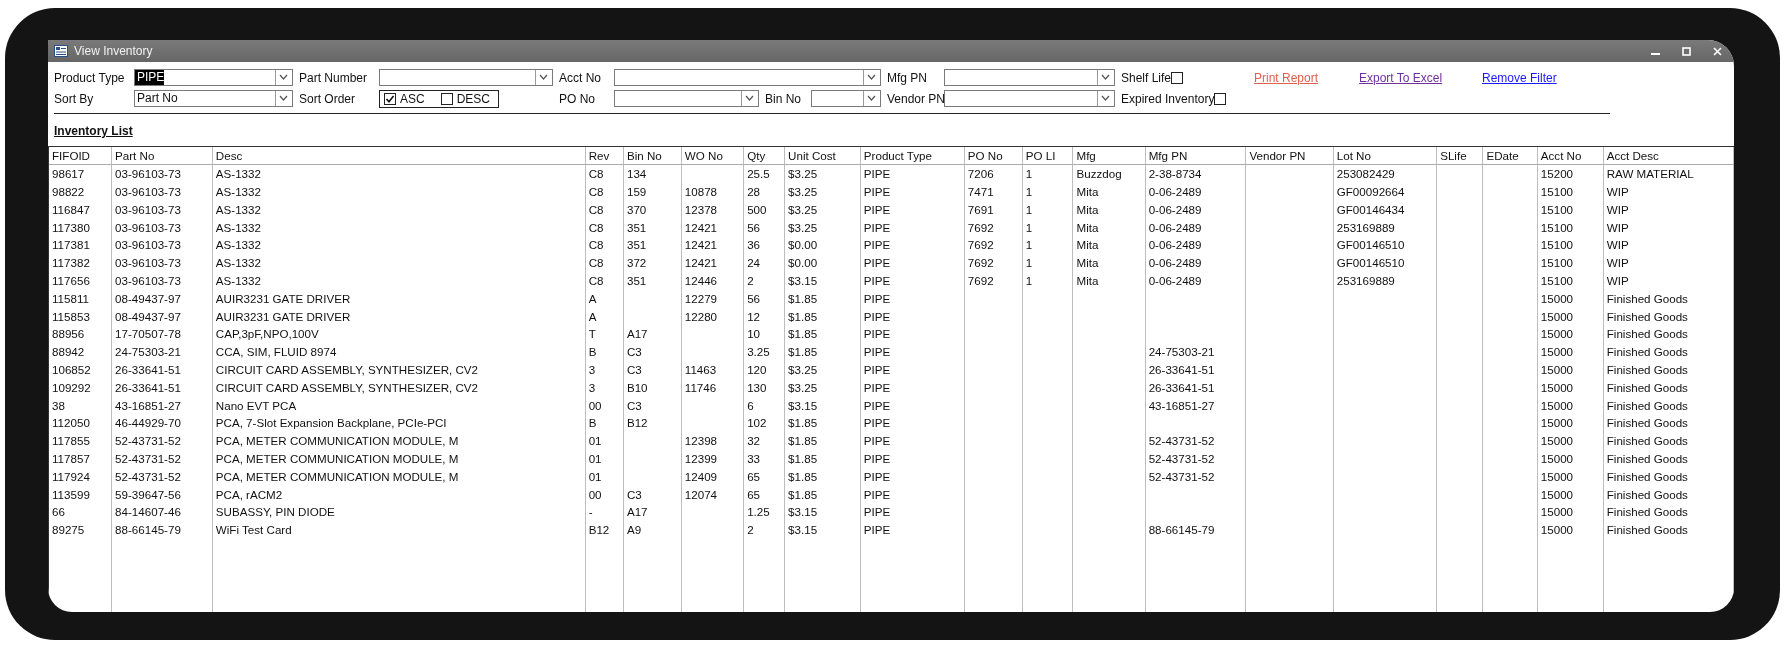 The image size is (1784, 647). What do you see at coordinates (993, 173) in the screenshot?
I see `table-cell: 7206` at bounding box center [993, 173].